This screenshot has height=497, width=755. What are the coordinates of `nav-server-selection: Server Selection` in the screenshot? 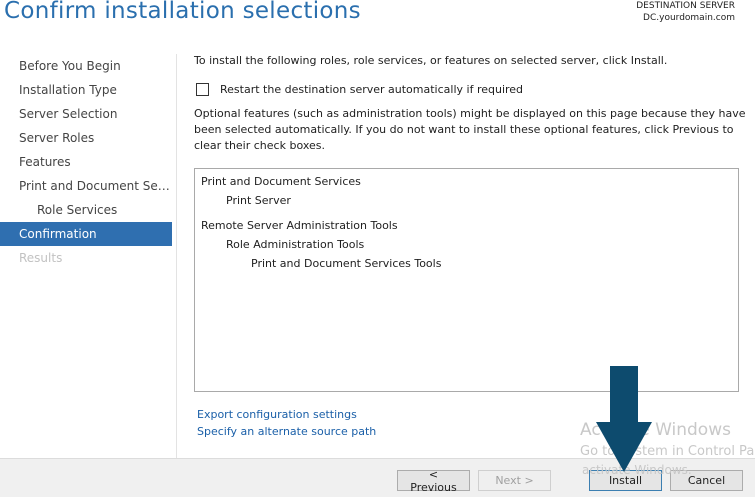 It's located at (86, 114).